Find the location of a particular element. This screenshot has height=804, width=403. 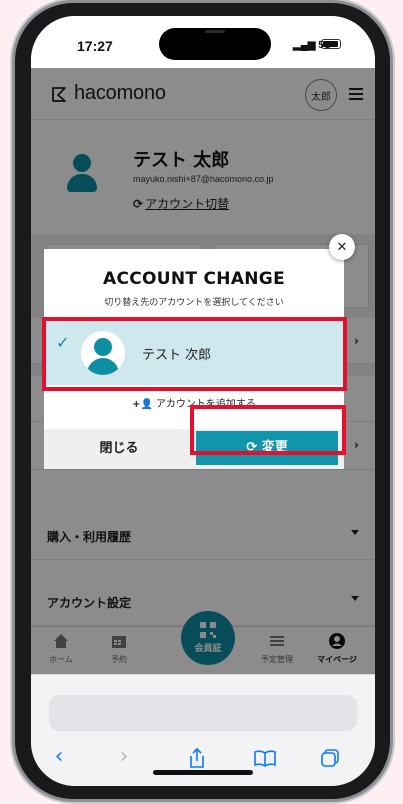

dialog-title: ACCOUNT CHANGE is located at coordinates (194, 279).